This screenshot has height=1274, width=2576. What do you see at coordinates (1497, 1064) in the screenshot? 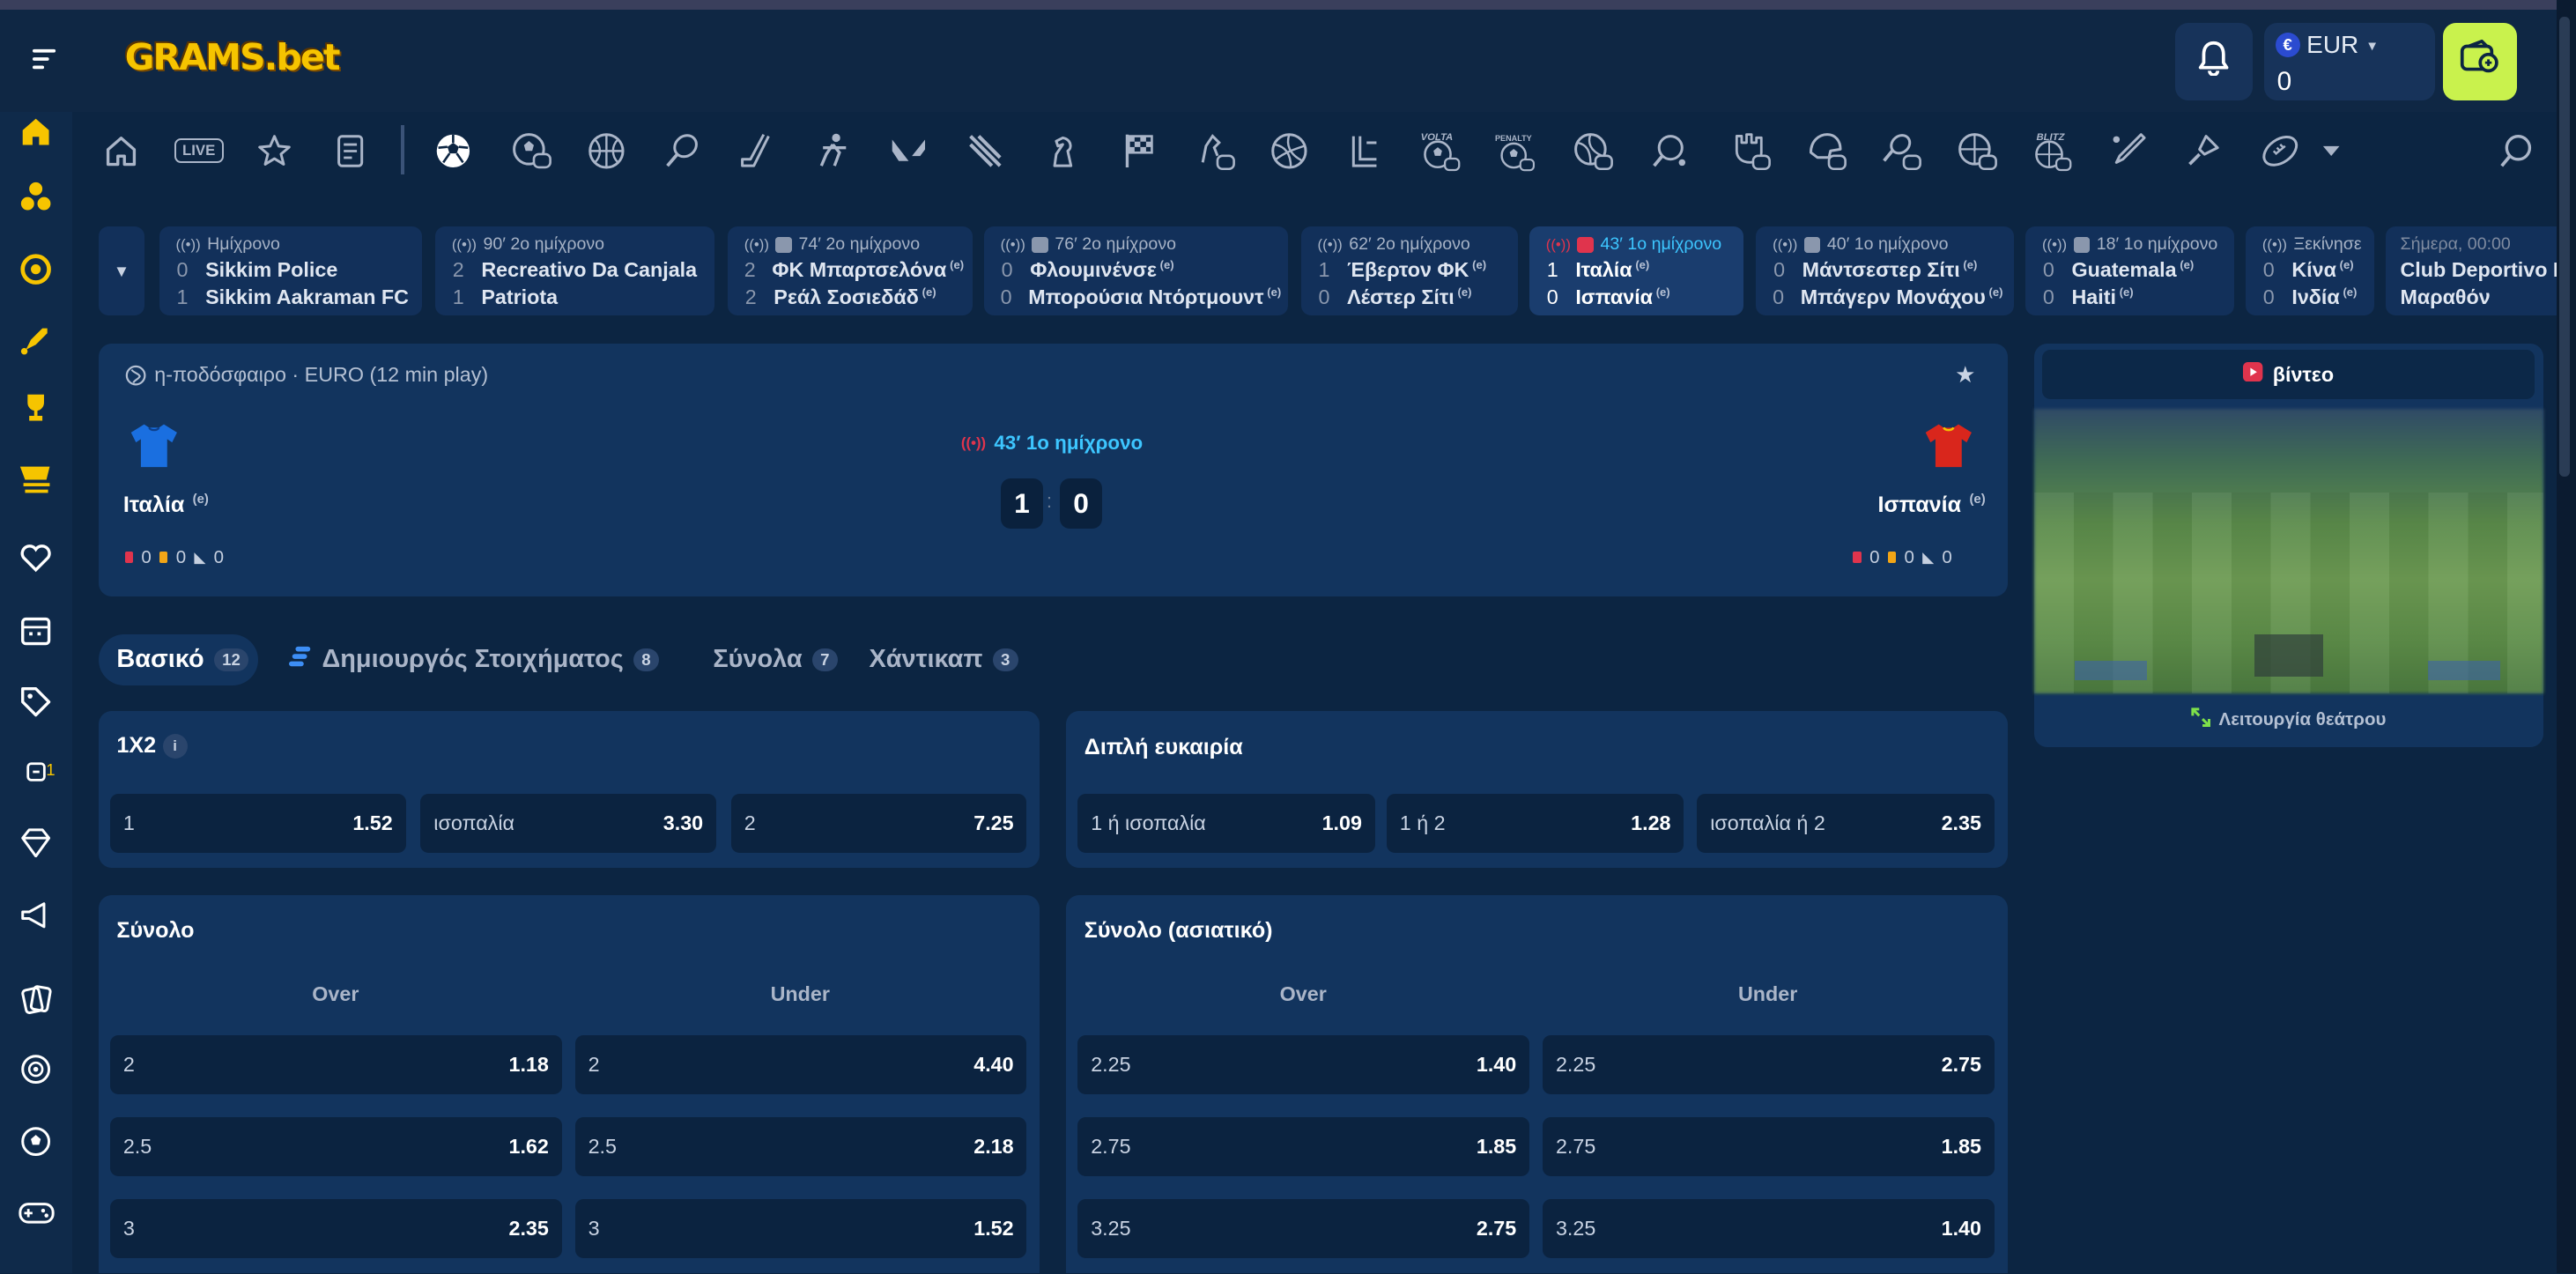
I see `odds-value: 1.40` at bounding box center [1497, 1064].